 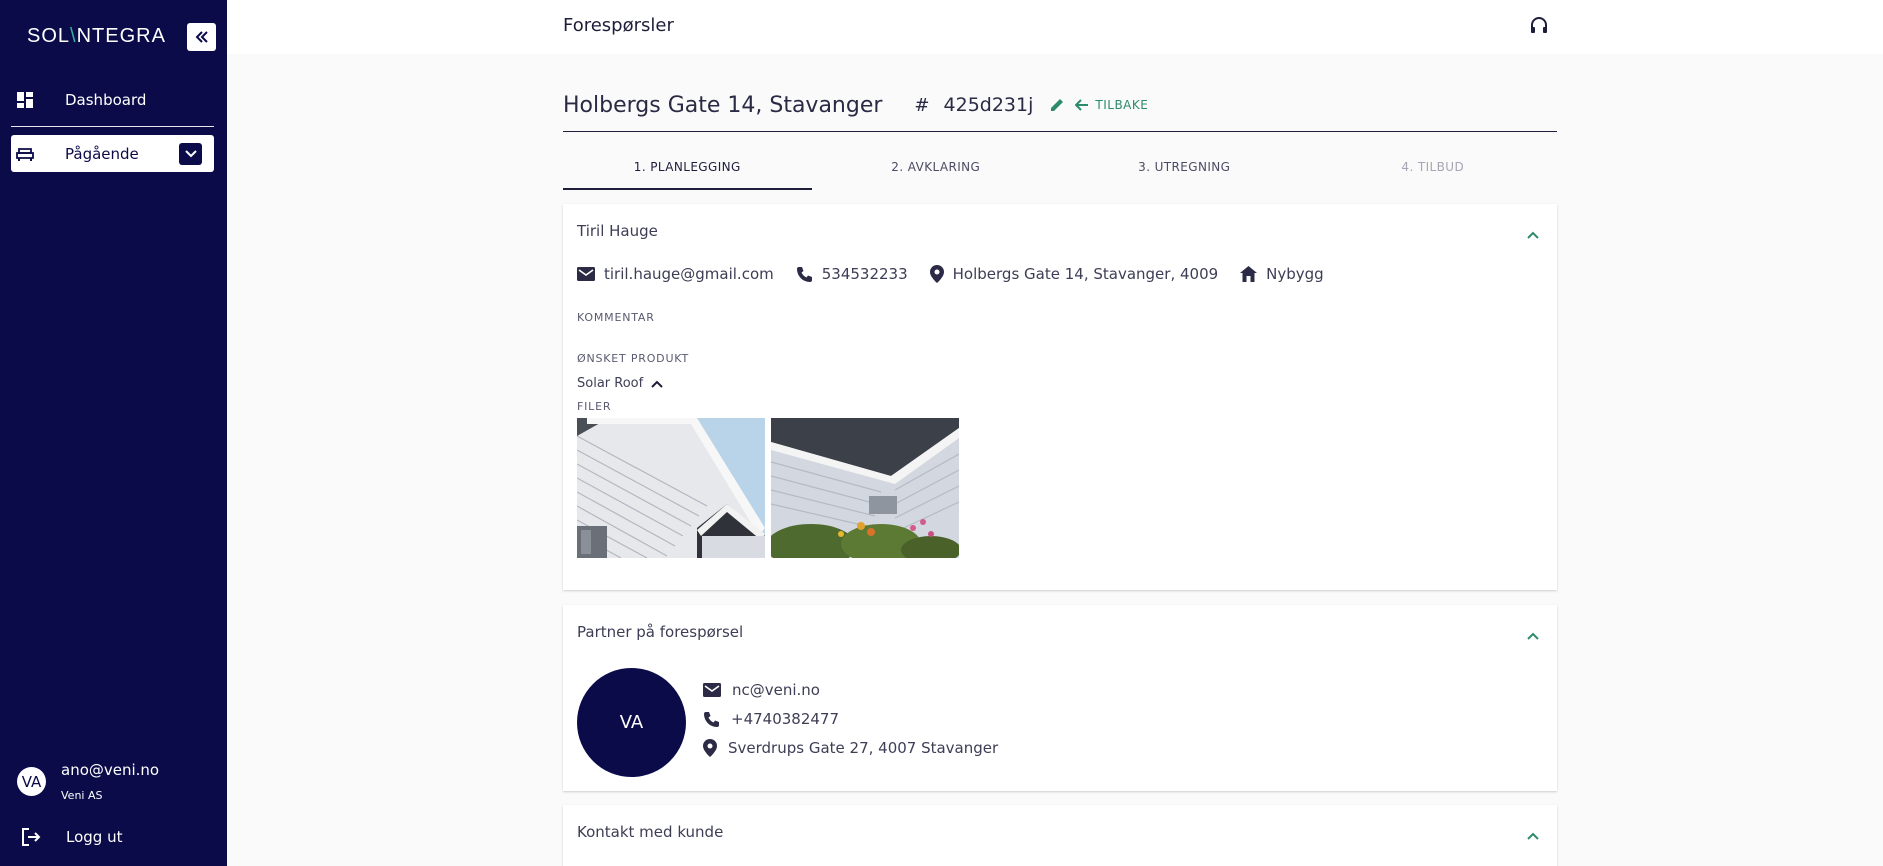 What do you see at coordinates (25, 154) in the screenshot?
I see `sofa-icon` at bounding box center [25, 154].